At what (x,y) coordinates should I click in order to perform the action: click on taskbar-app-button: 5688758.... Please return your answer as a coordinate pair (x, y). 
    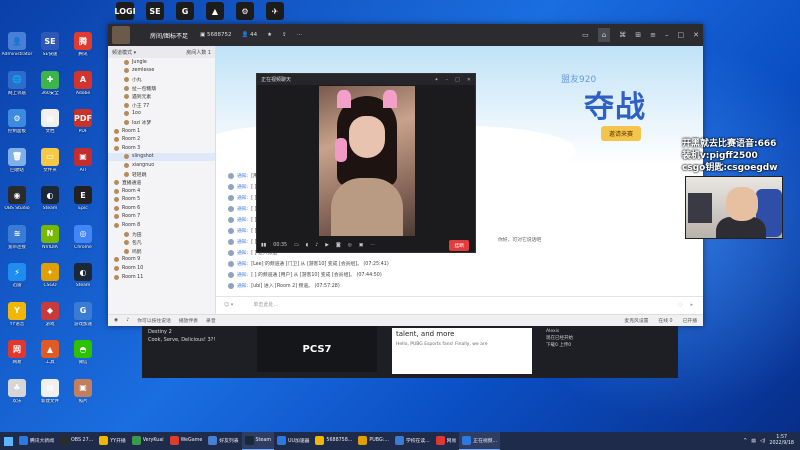
    Looking at the image, I should click on (333, 441).